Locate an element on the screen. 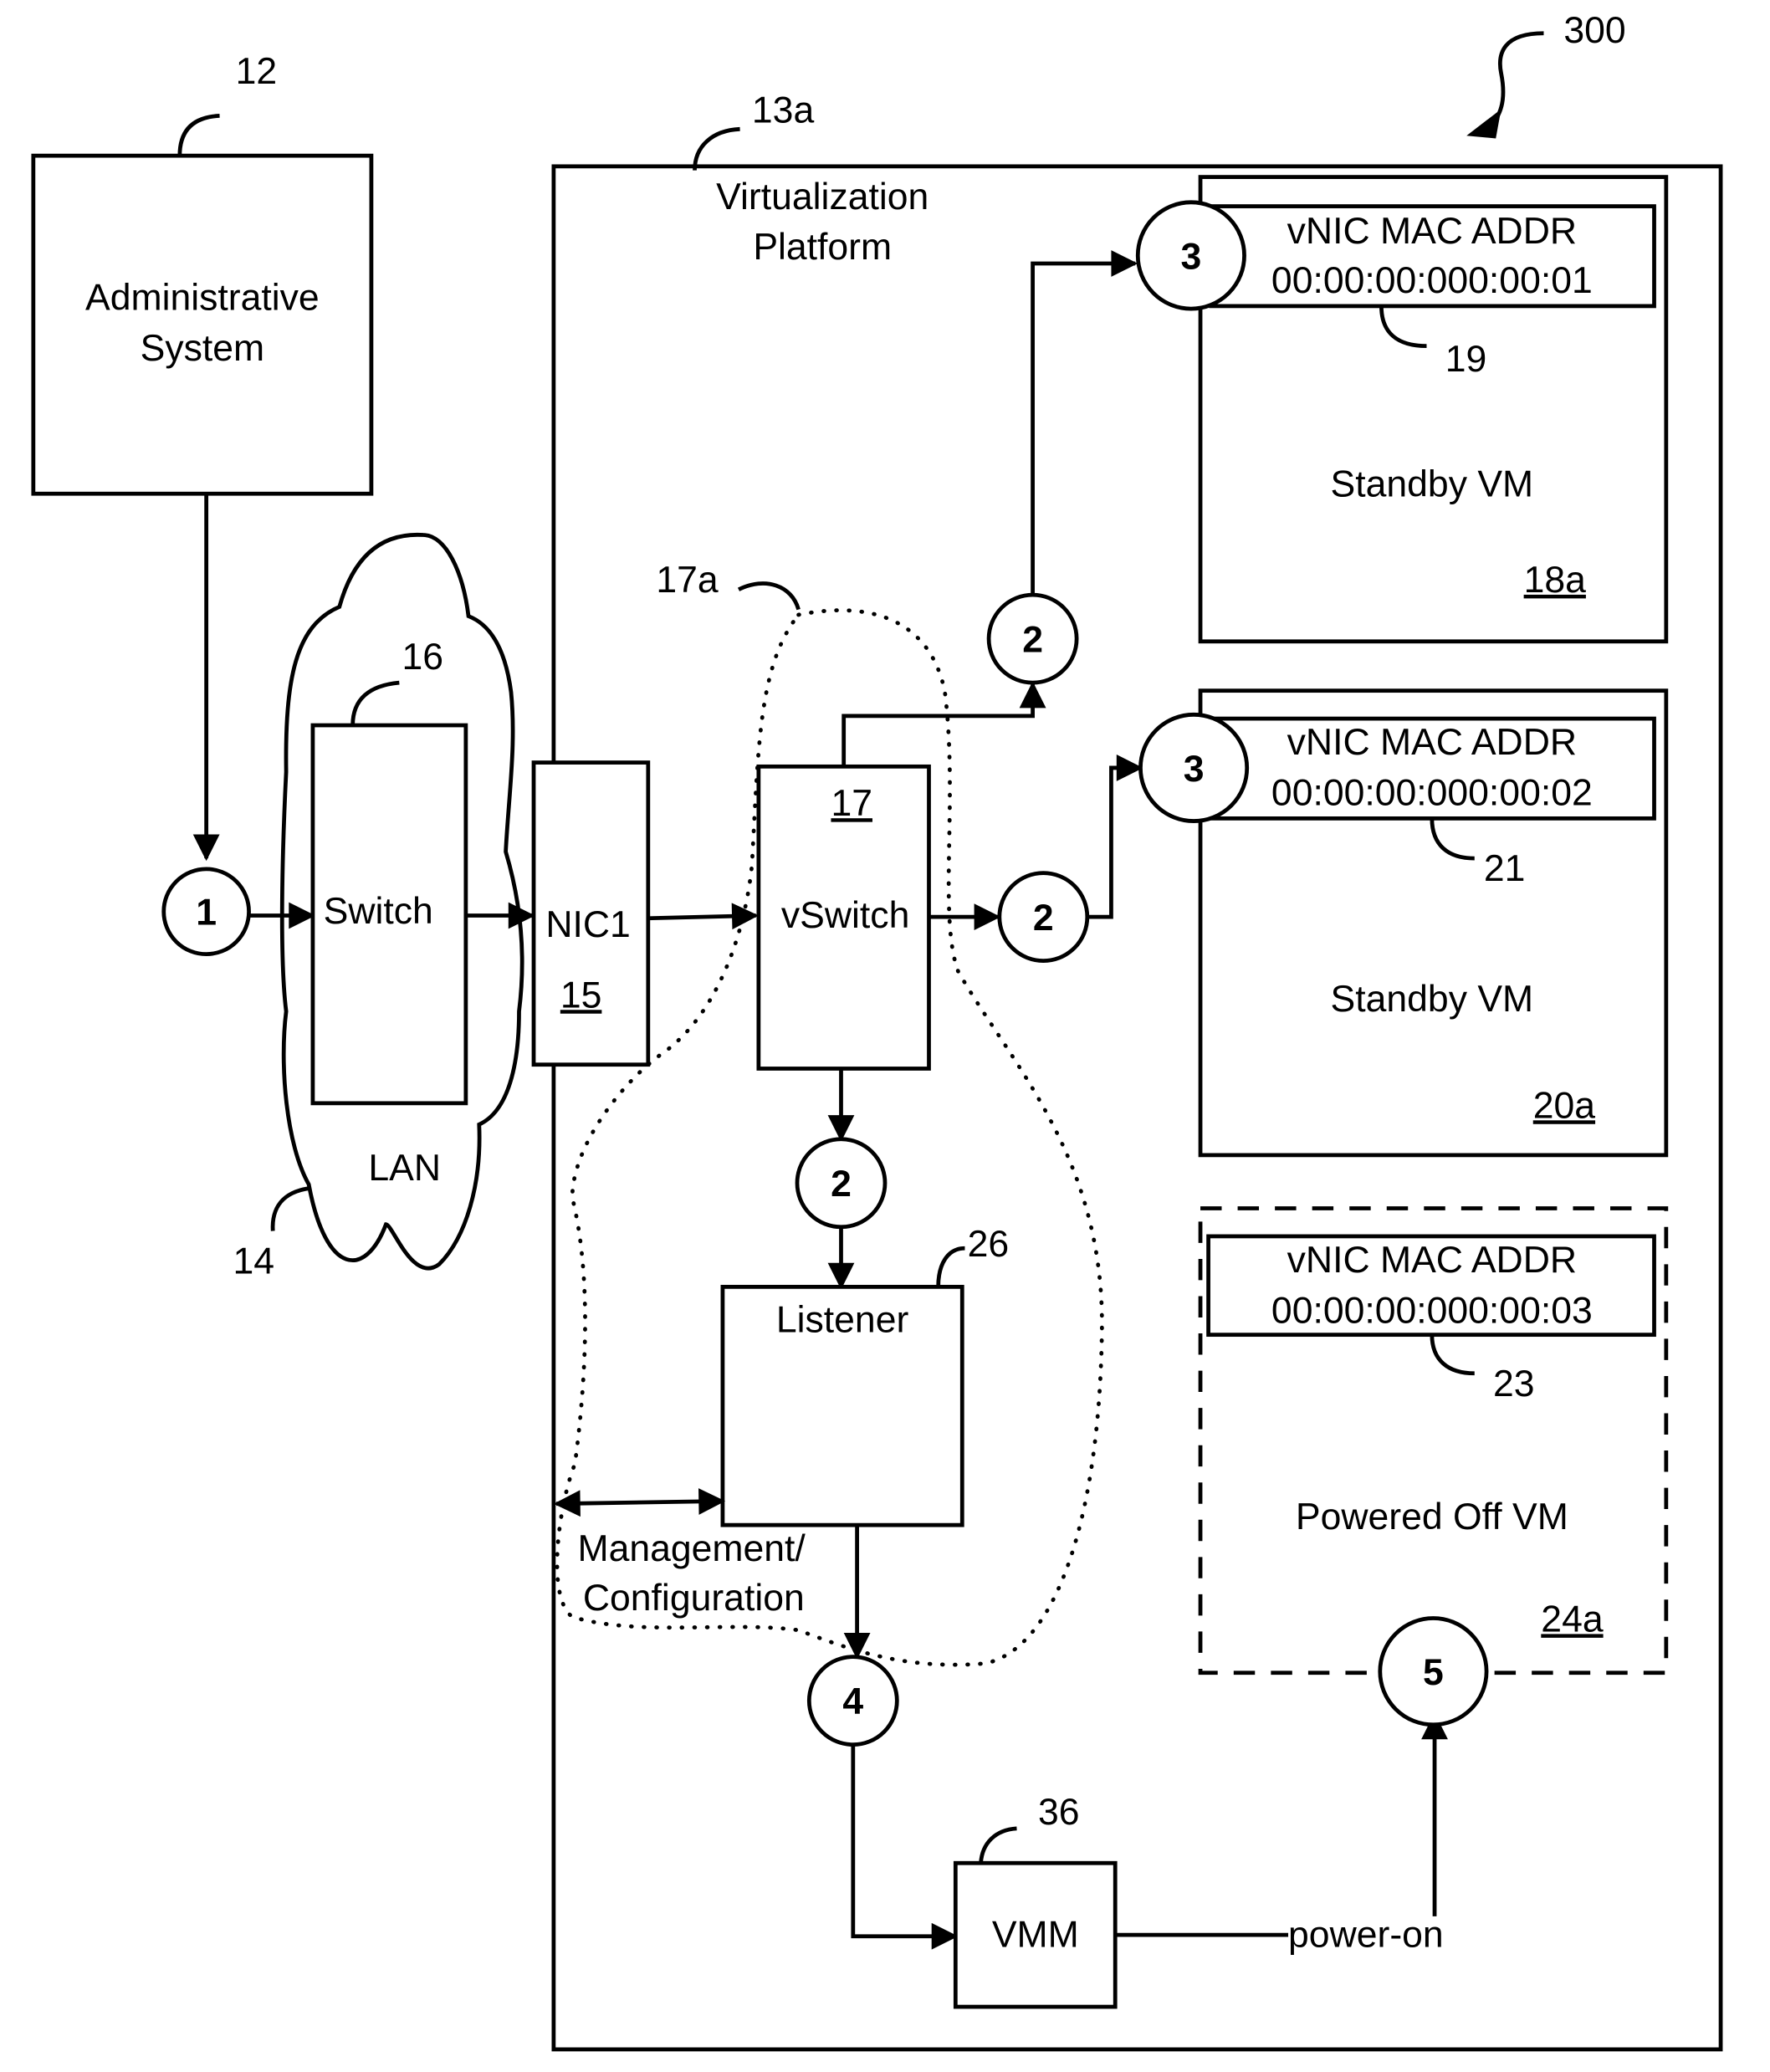  switch-label: Switch is located at coordinates (378, 912).